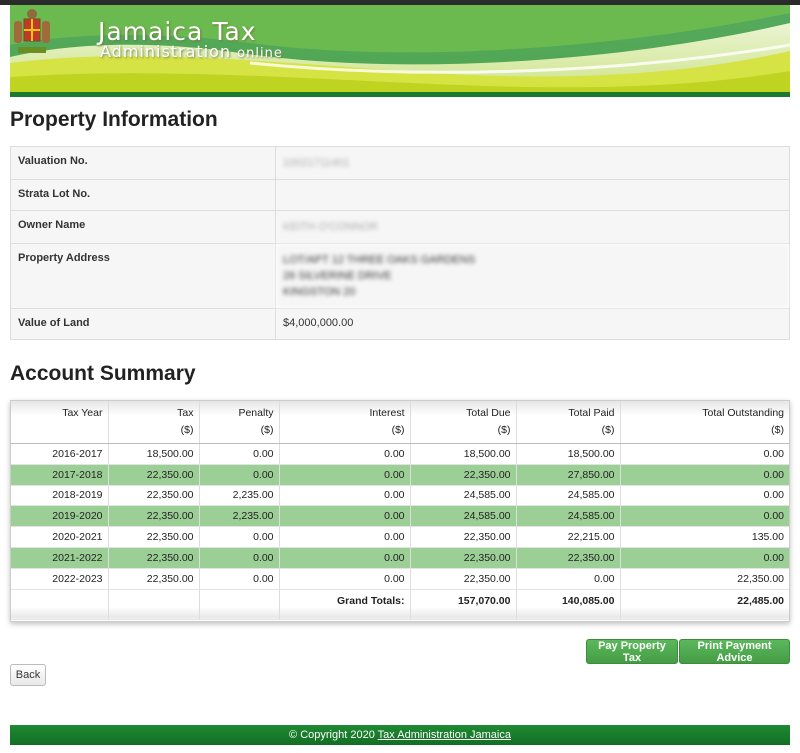  I want to click on cell-tax-year: 2018-2019, so click(60, 496).